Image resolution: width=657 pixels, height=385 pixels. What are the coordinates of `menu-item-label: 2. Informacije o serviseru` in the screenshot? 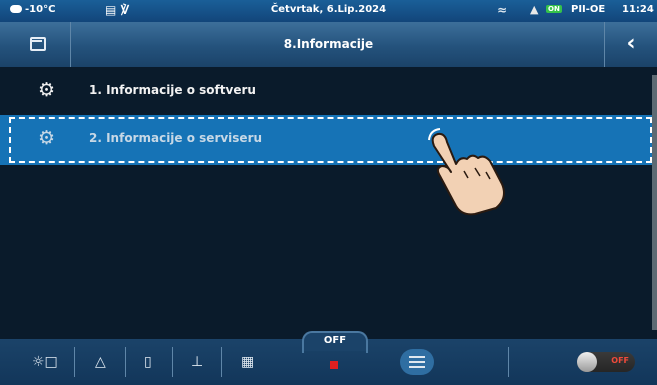 It's located at (176, 138).